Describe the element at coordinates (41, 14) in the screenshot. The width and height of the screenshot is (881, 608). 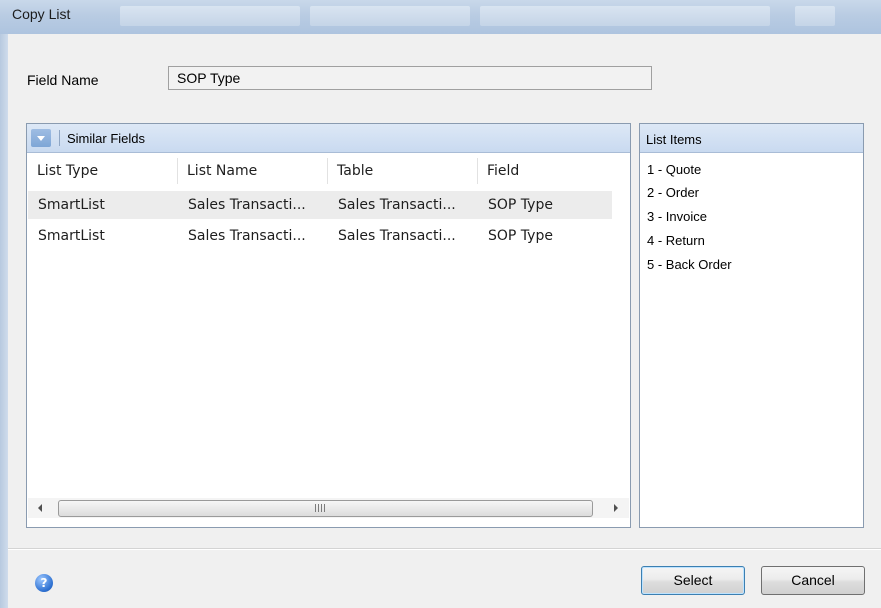
I see `window-title: Copy List` at that location.